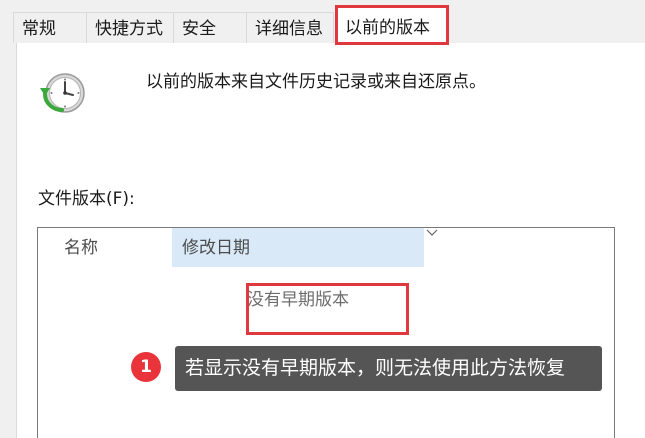 The width and height of the screenshot is (645, 438). I want to click on column-header-modified-date: 修改日期, so click(305, 247).